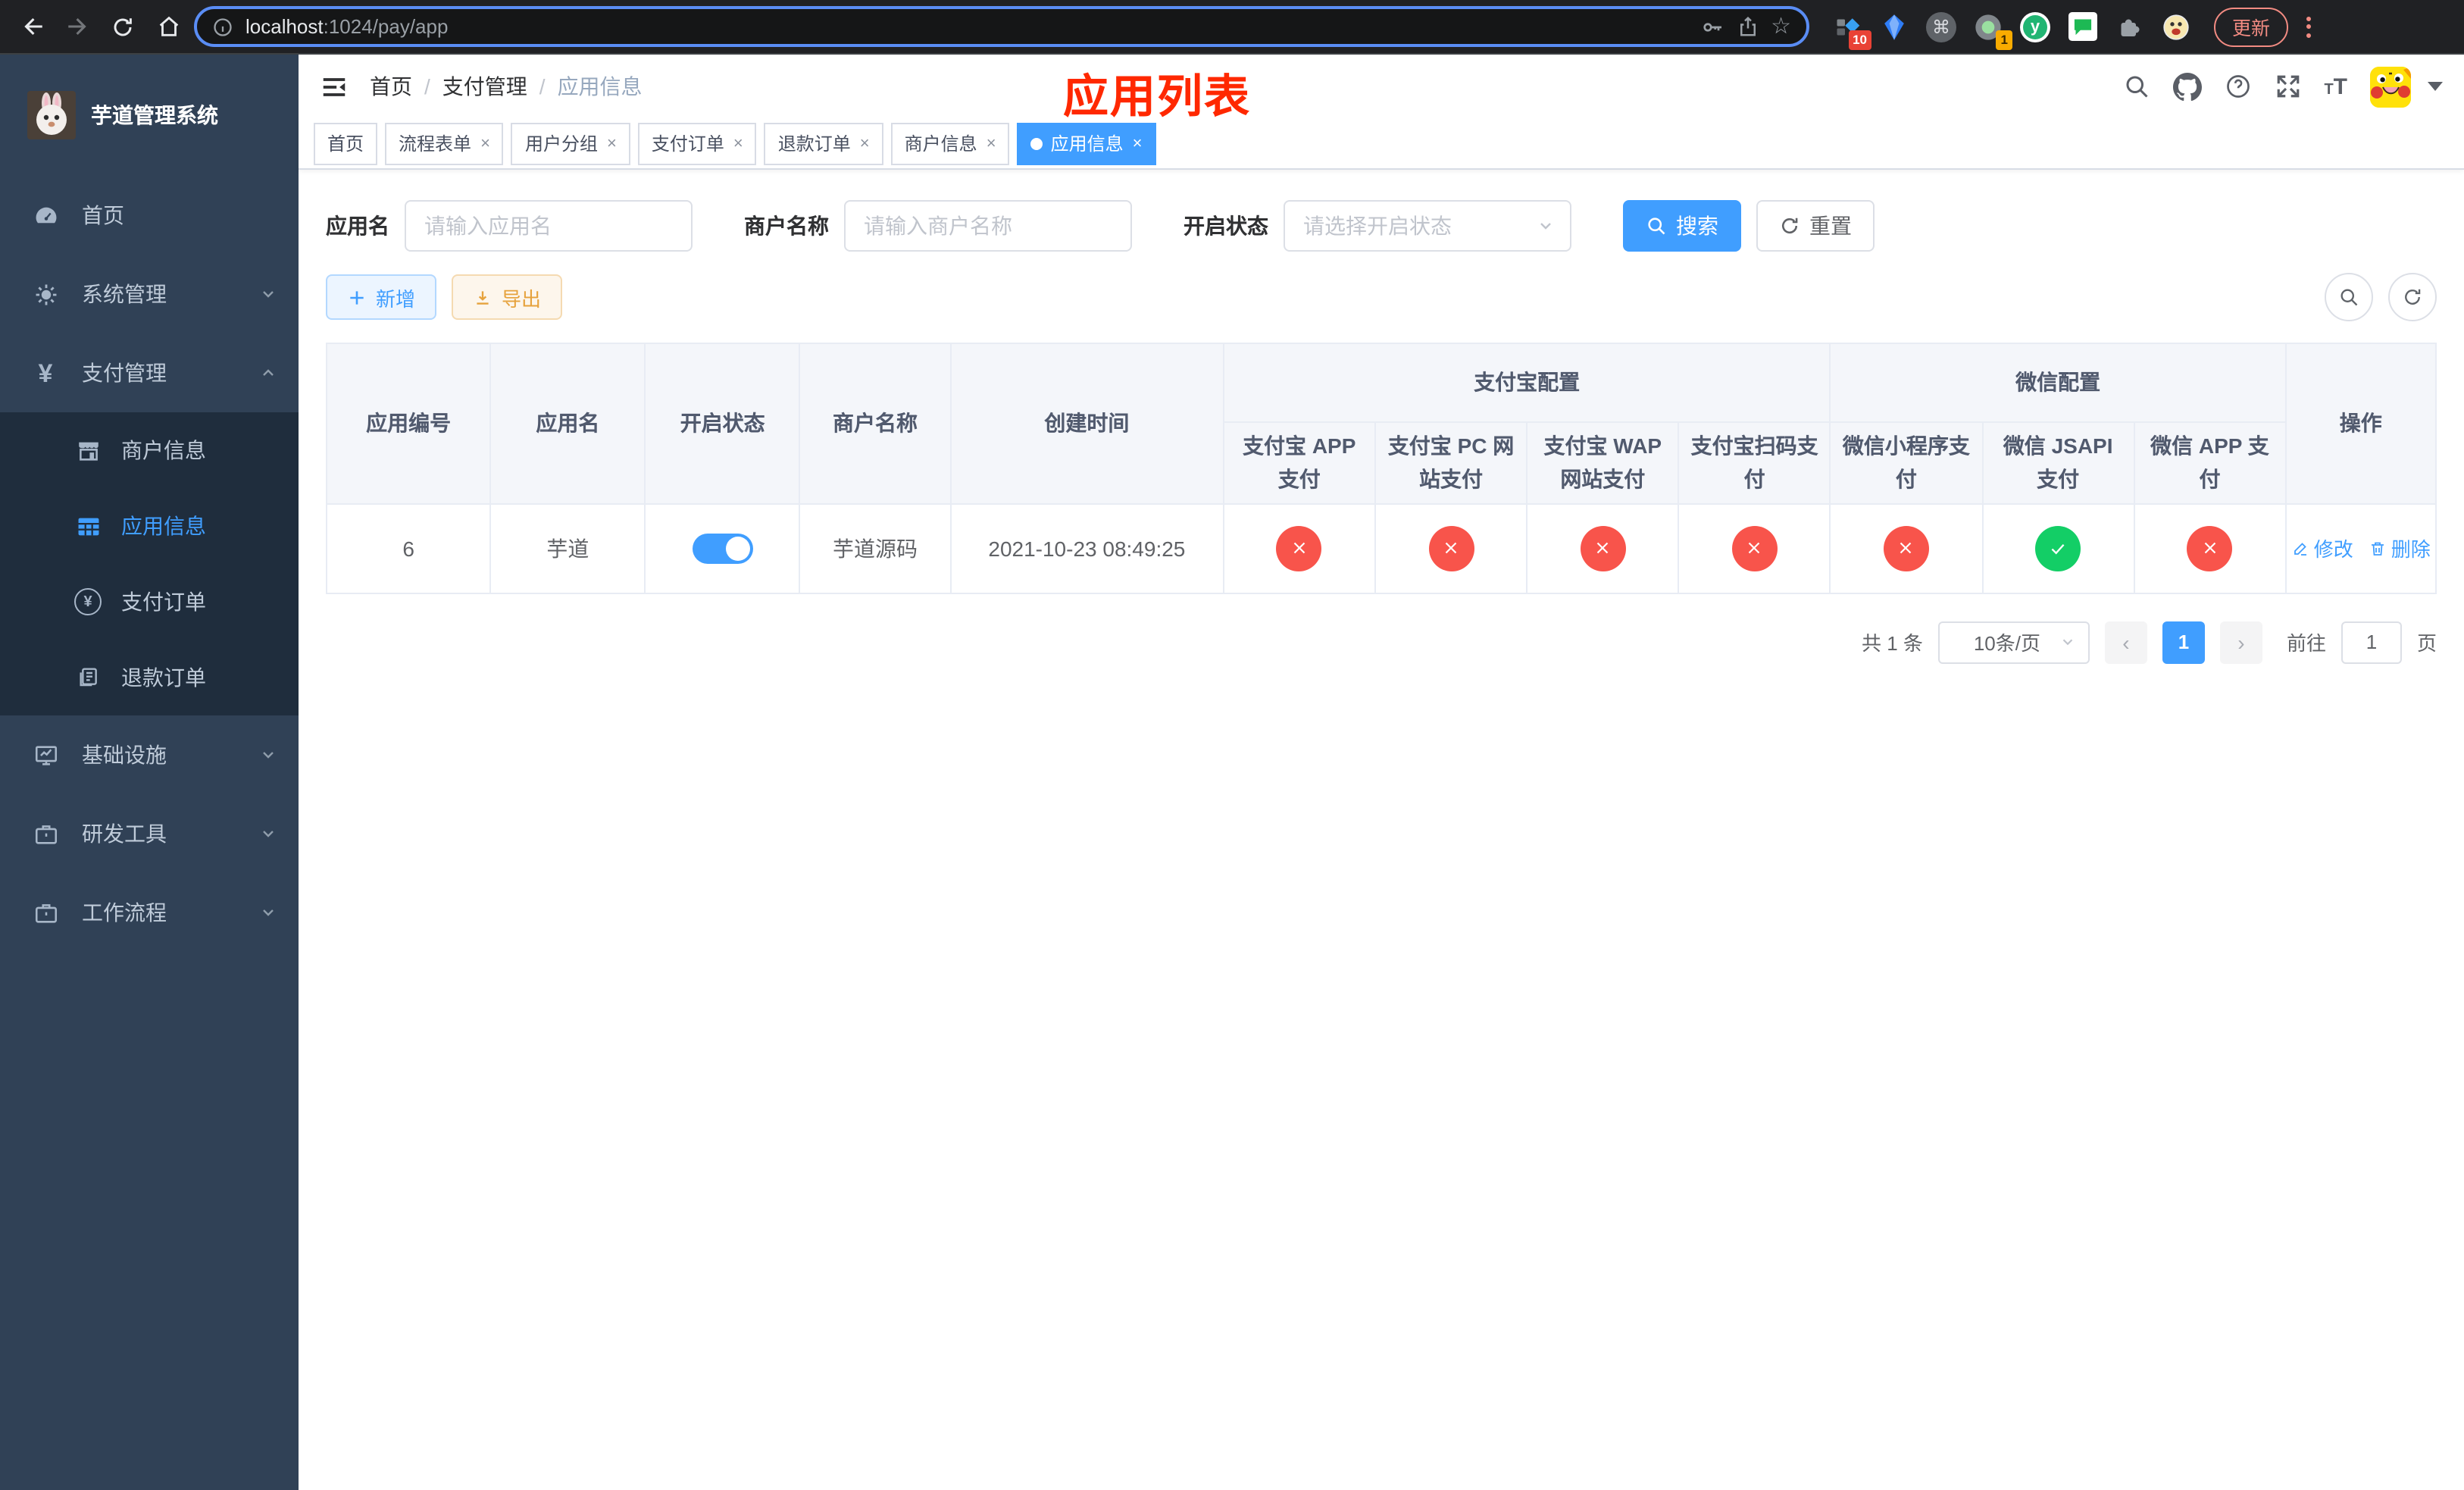 The image size is (2464, 1490). I want to click on tab-pay-order: 支付订单 ×, so click(697, 143).